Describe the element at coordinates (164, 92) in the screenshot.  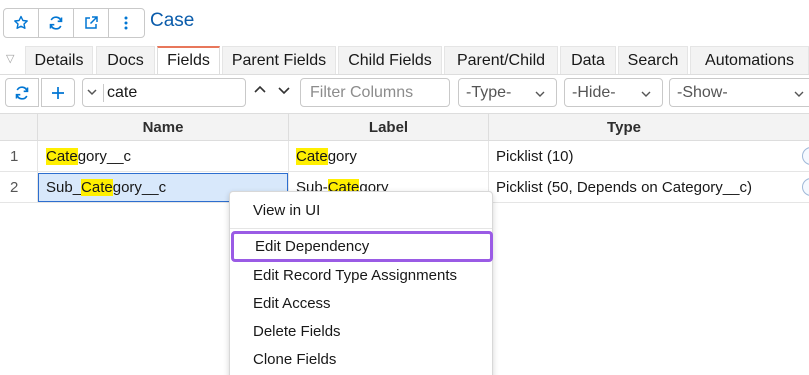
I see `search-input: cate` at that location.